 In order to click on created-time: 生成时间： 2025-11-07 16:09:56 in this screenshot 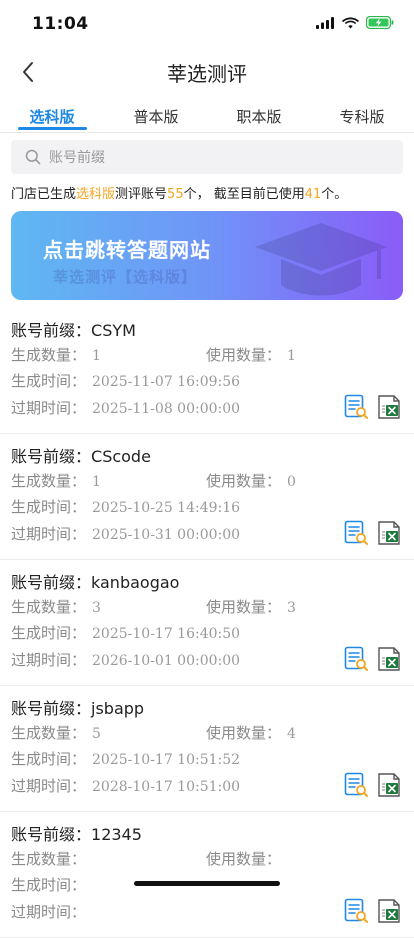, I will do `click(125, 380)`.